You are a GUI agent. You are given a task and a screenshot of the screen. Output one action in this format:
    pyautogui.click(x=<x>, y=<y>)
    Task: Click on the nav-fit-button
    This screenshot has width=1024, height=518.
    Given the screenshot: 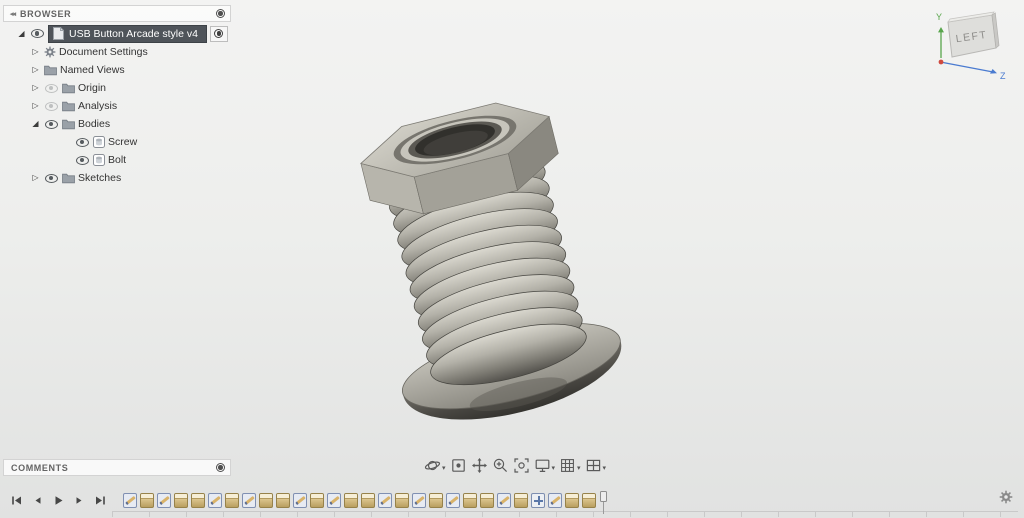 What is the action you would take?
    pyautogui.click(x=521, y=465)
    